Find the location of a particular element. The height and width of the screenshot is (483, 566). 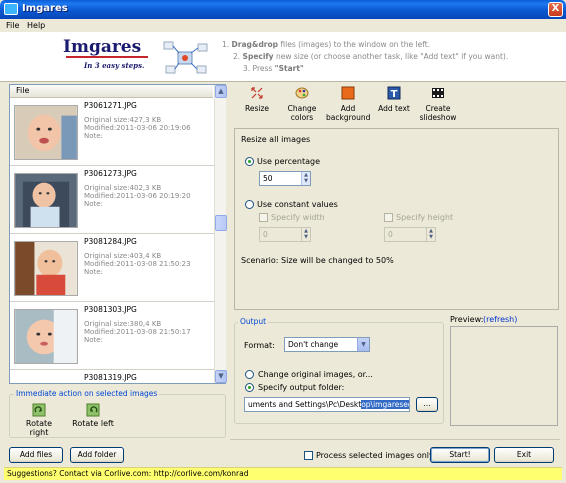

specify-folder-radio is located at coordinates (249, 387).